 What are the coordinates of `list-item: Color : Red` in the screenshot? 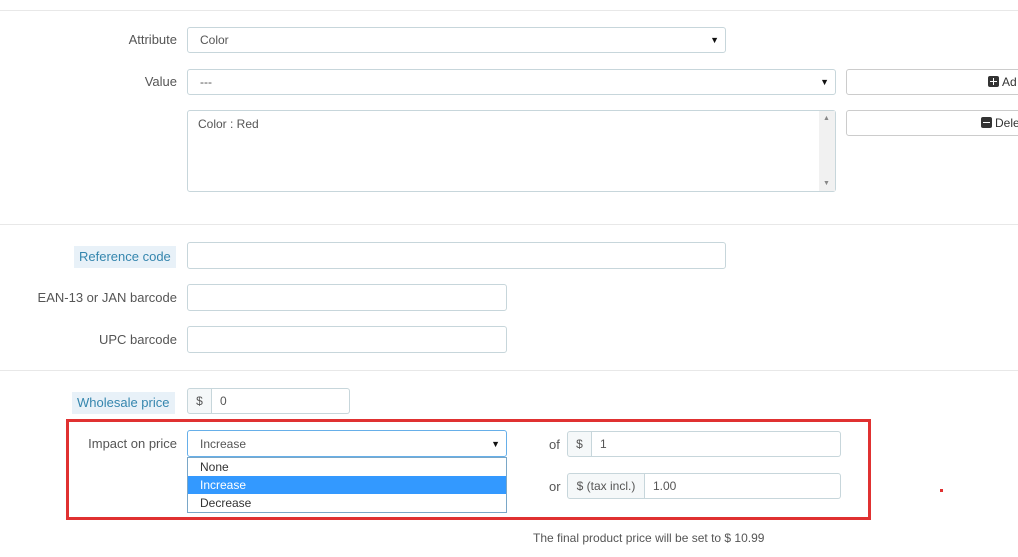 It's located at (228, 124).